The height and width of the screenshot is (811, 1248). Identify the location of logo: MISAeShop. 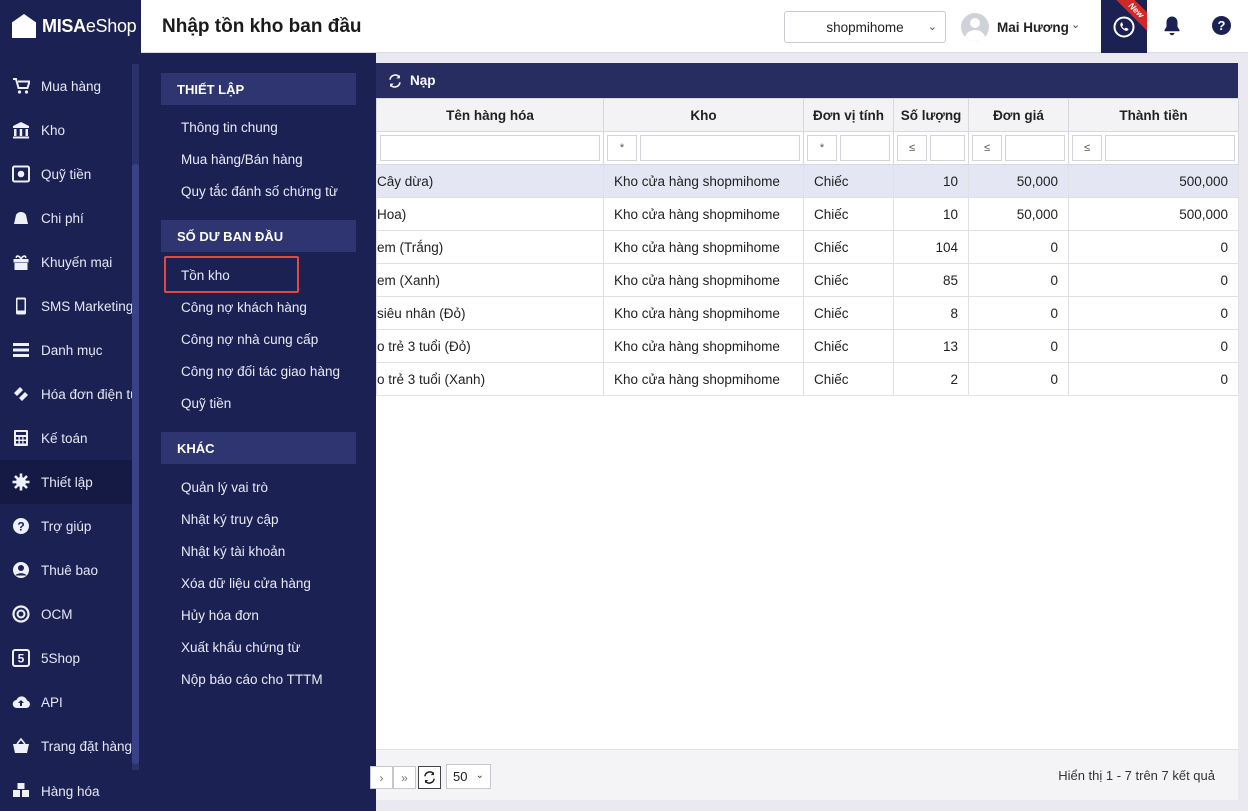
(70, 26).